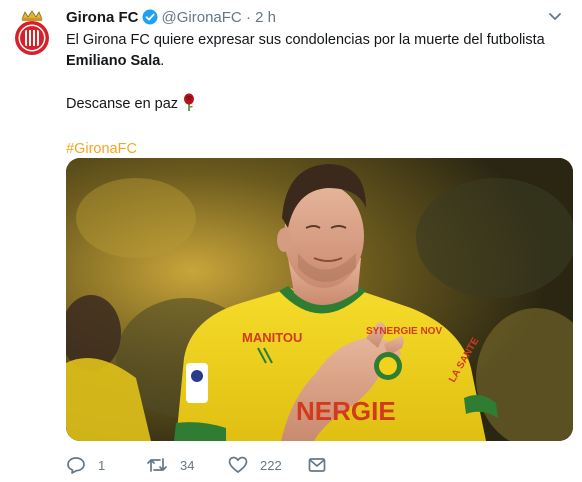  What do you see at coordinates (555, 17) in the screenshot?
I see `more-options-chevron-down-icon` at bounding box center [555, 17].